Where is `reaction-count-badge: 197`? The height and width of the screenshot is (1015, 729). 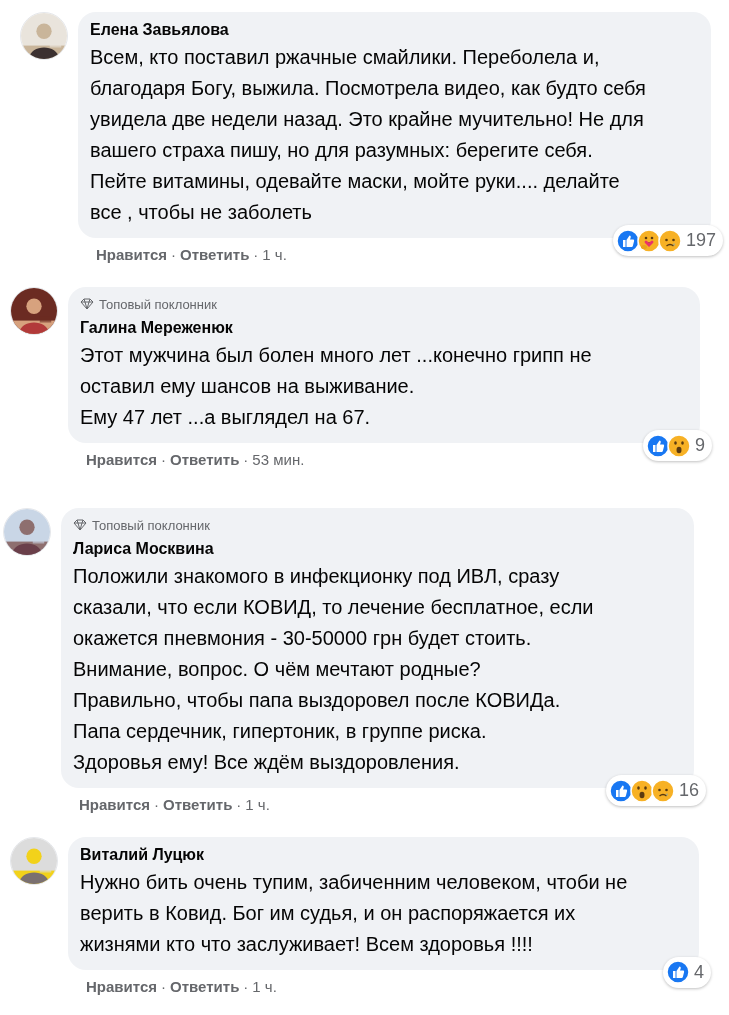 reaction-count-badge: 197 is located at coordinates (667, 240).